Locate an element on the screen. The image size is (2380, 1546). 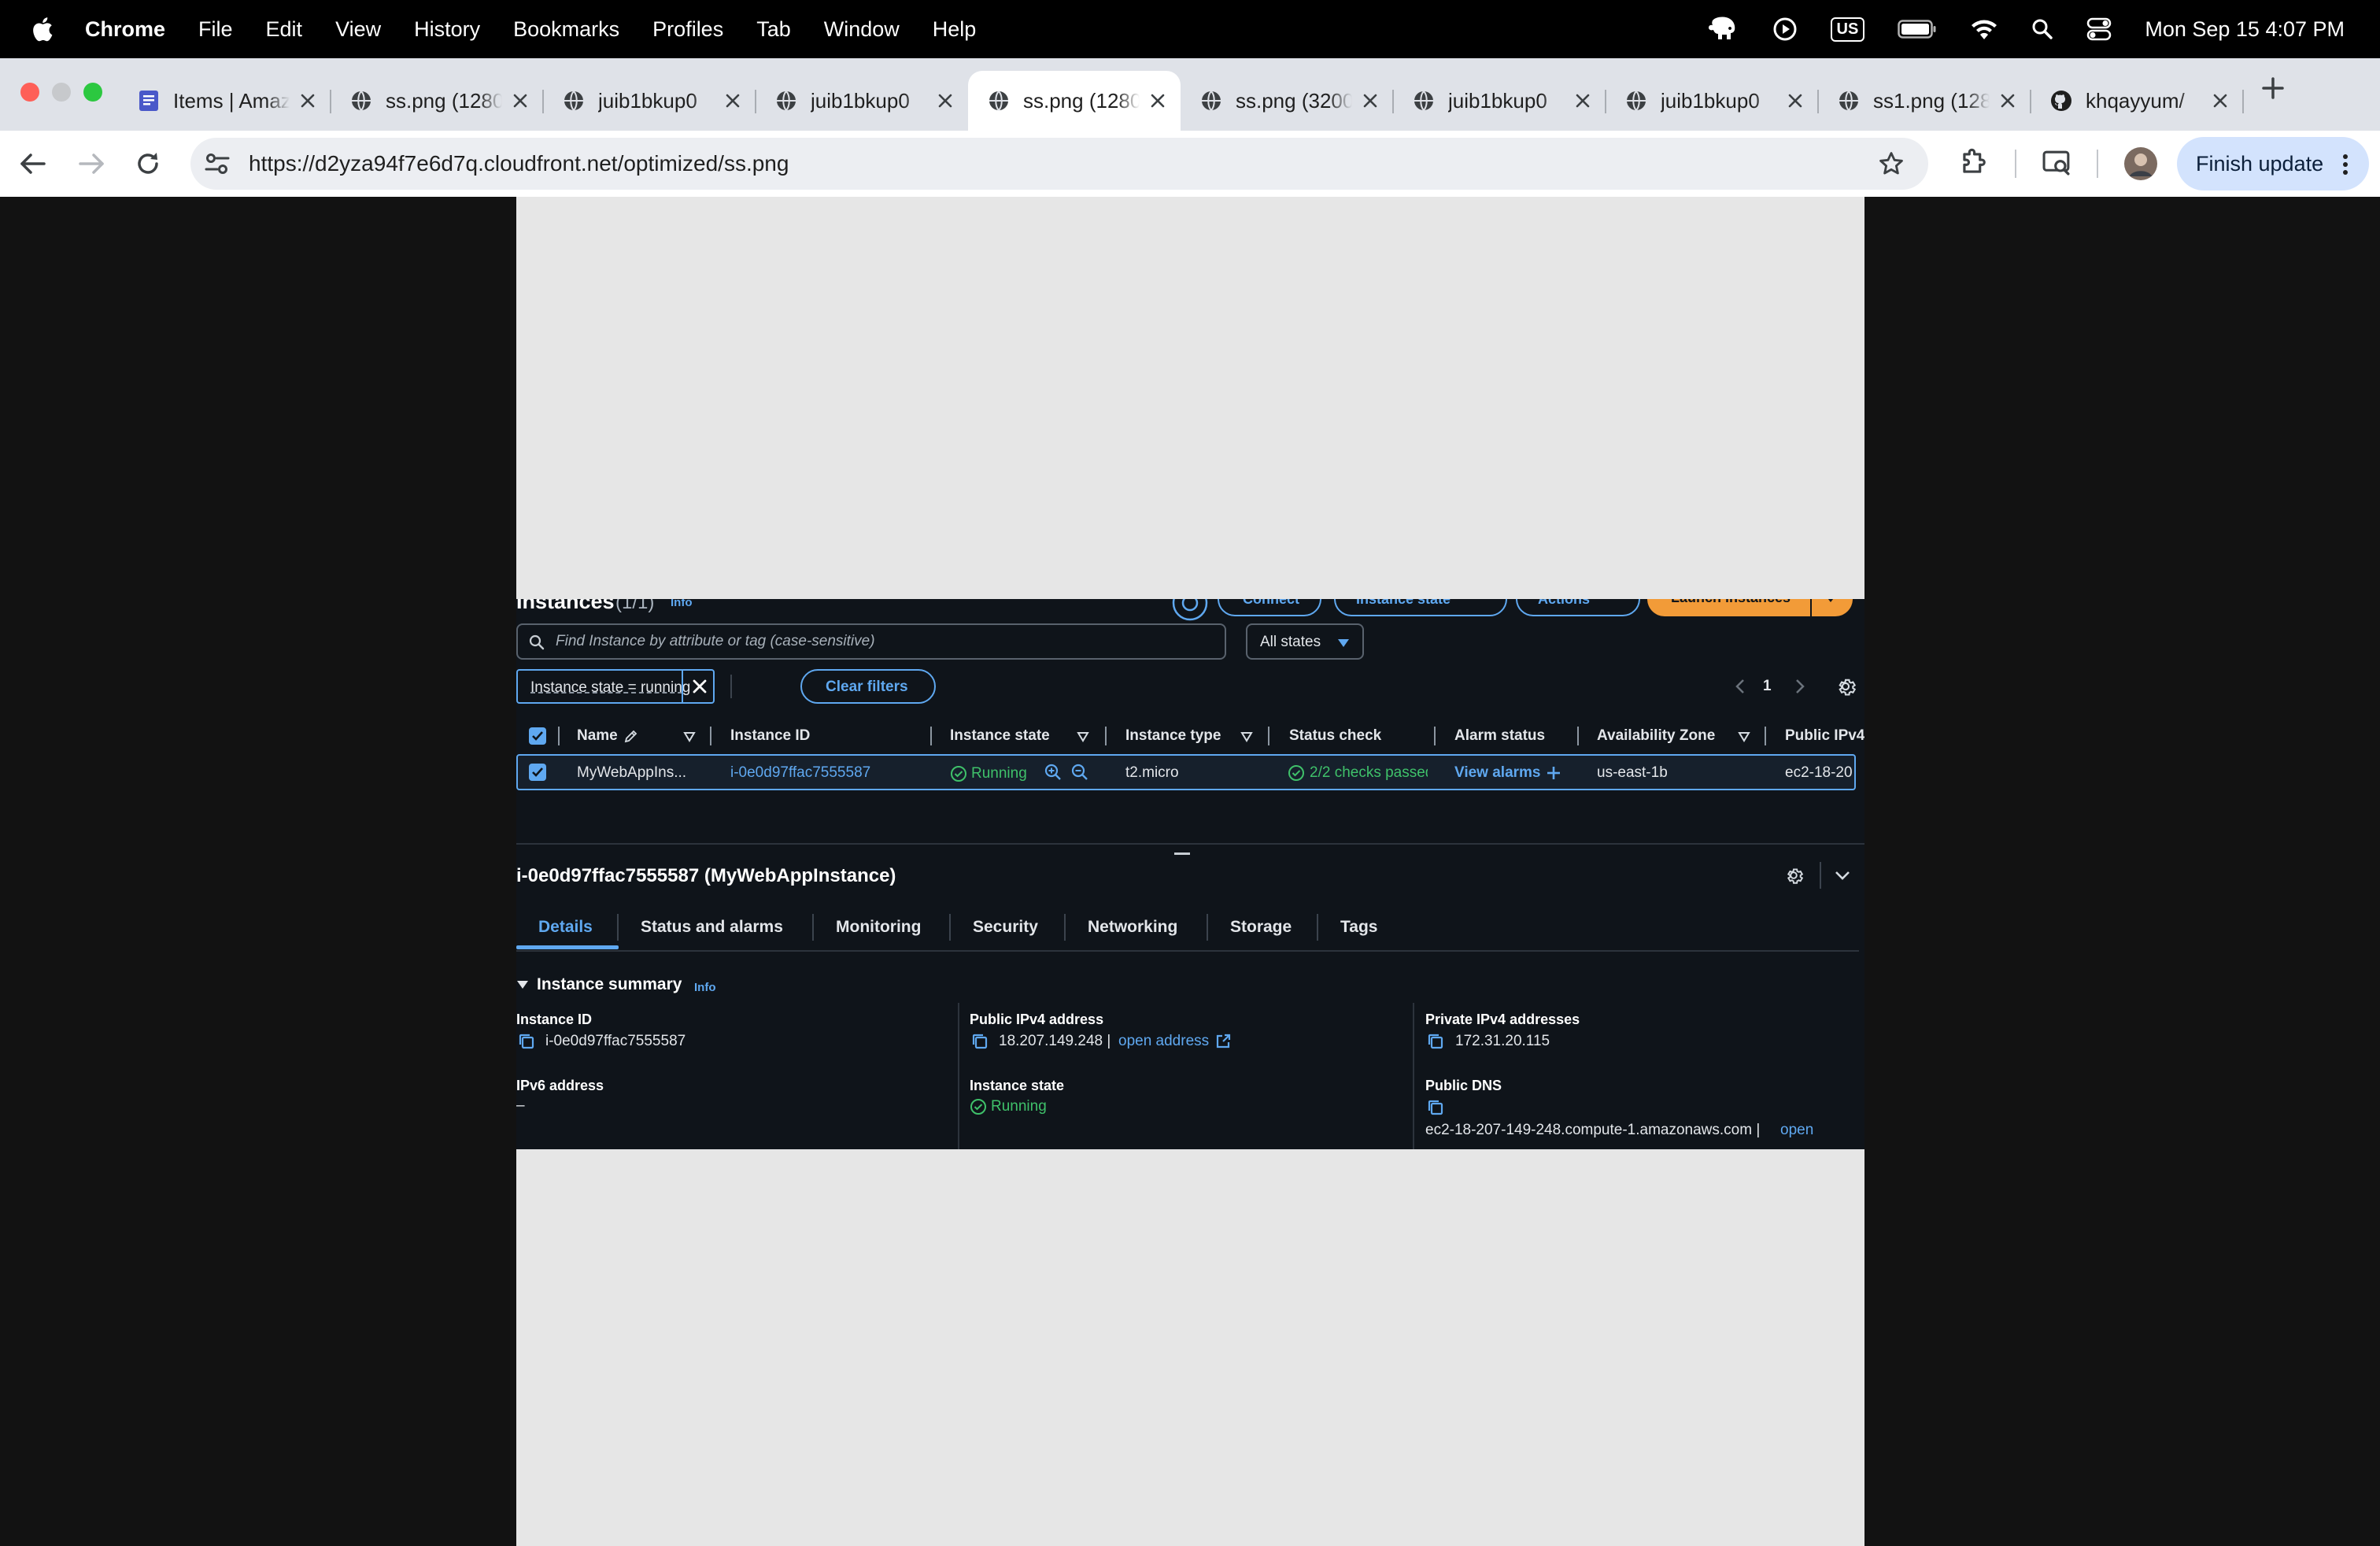
menu-tab: Tab is located at coordinates (773, 29).